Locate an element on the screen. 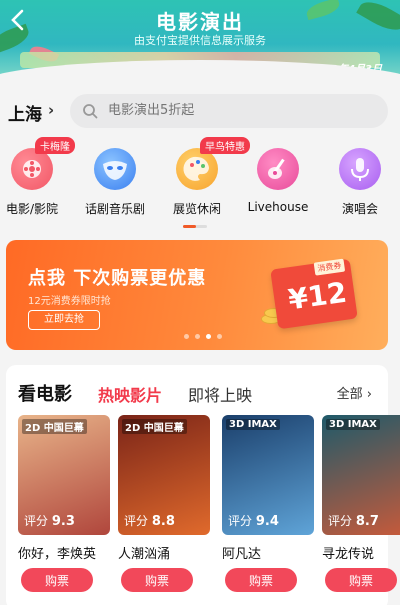  movie-title: 人潮汹涌 is located at coordinates (166, 552).